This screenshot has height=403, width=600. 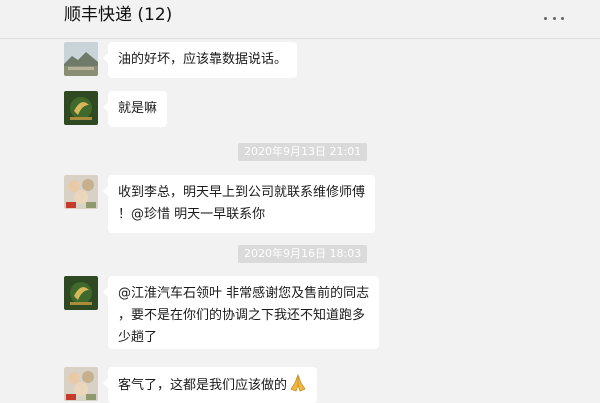 What do you see at coordinates (203, 385) in the screenshot?
I see `message-text: 客气了，这都是我们应该做的` at bounding box center [203, 385].